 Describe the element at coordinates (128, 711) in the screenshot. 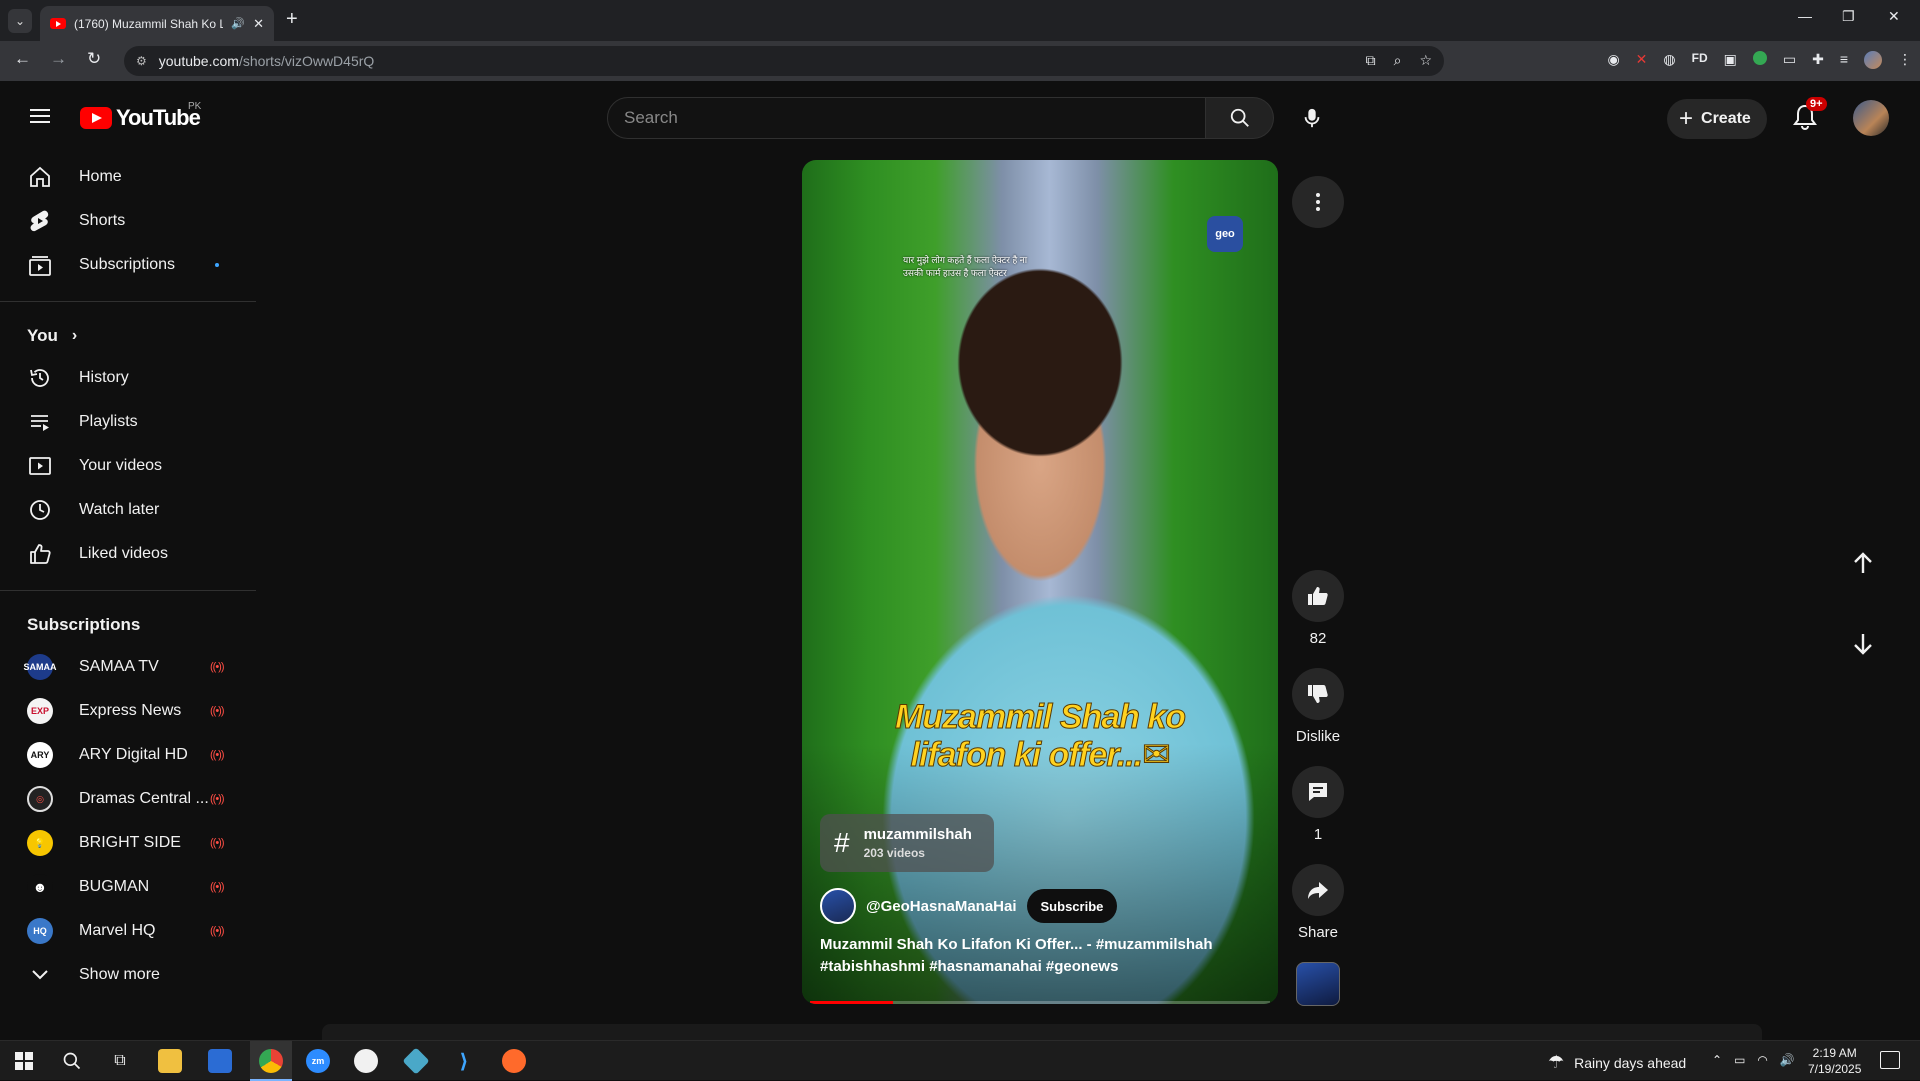

I see `sidebar-channel-express-news: EXP Express News ((•))` at that location.